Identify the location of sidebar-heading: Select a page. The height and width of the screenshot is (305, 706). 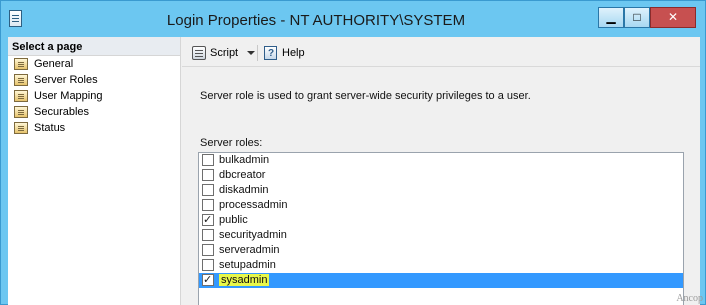
(94, 46).